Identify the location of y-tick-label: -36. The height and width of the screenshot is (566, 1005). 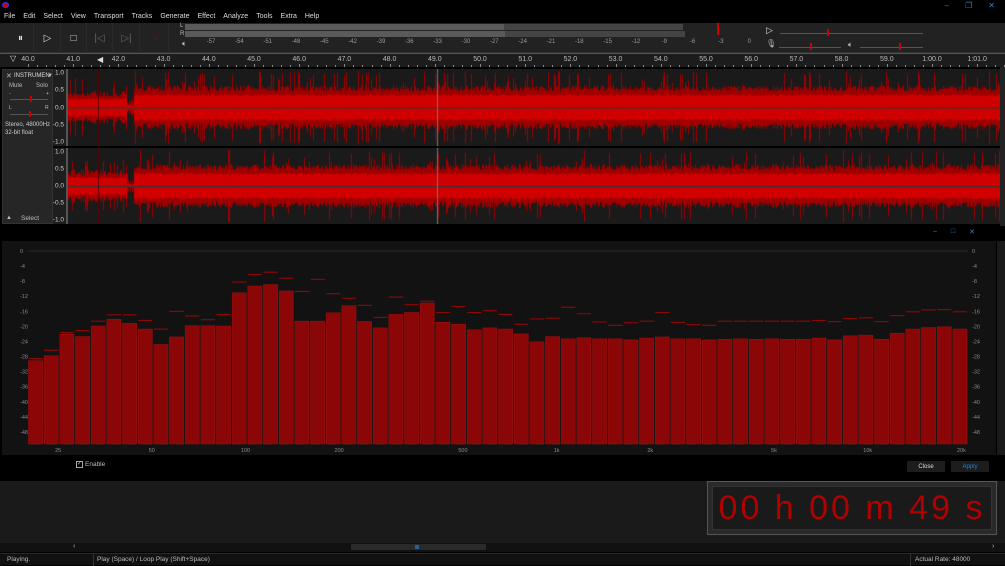
(24, 388).